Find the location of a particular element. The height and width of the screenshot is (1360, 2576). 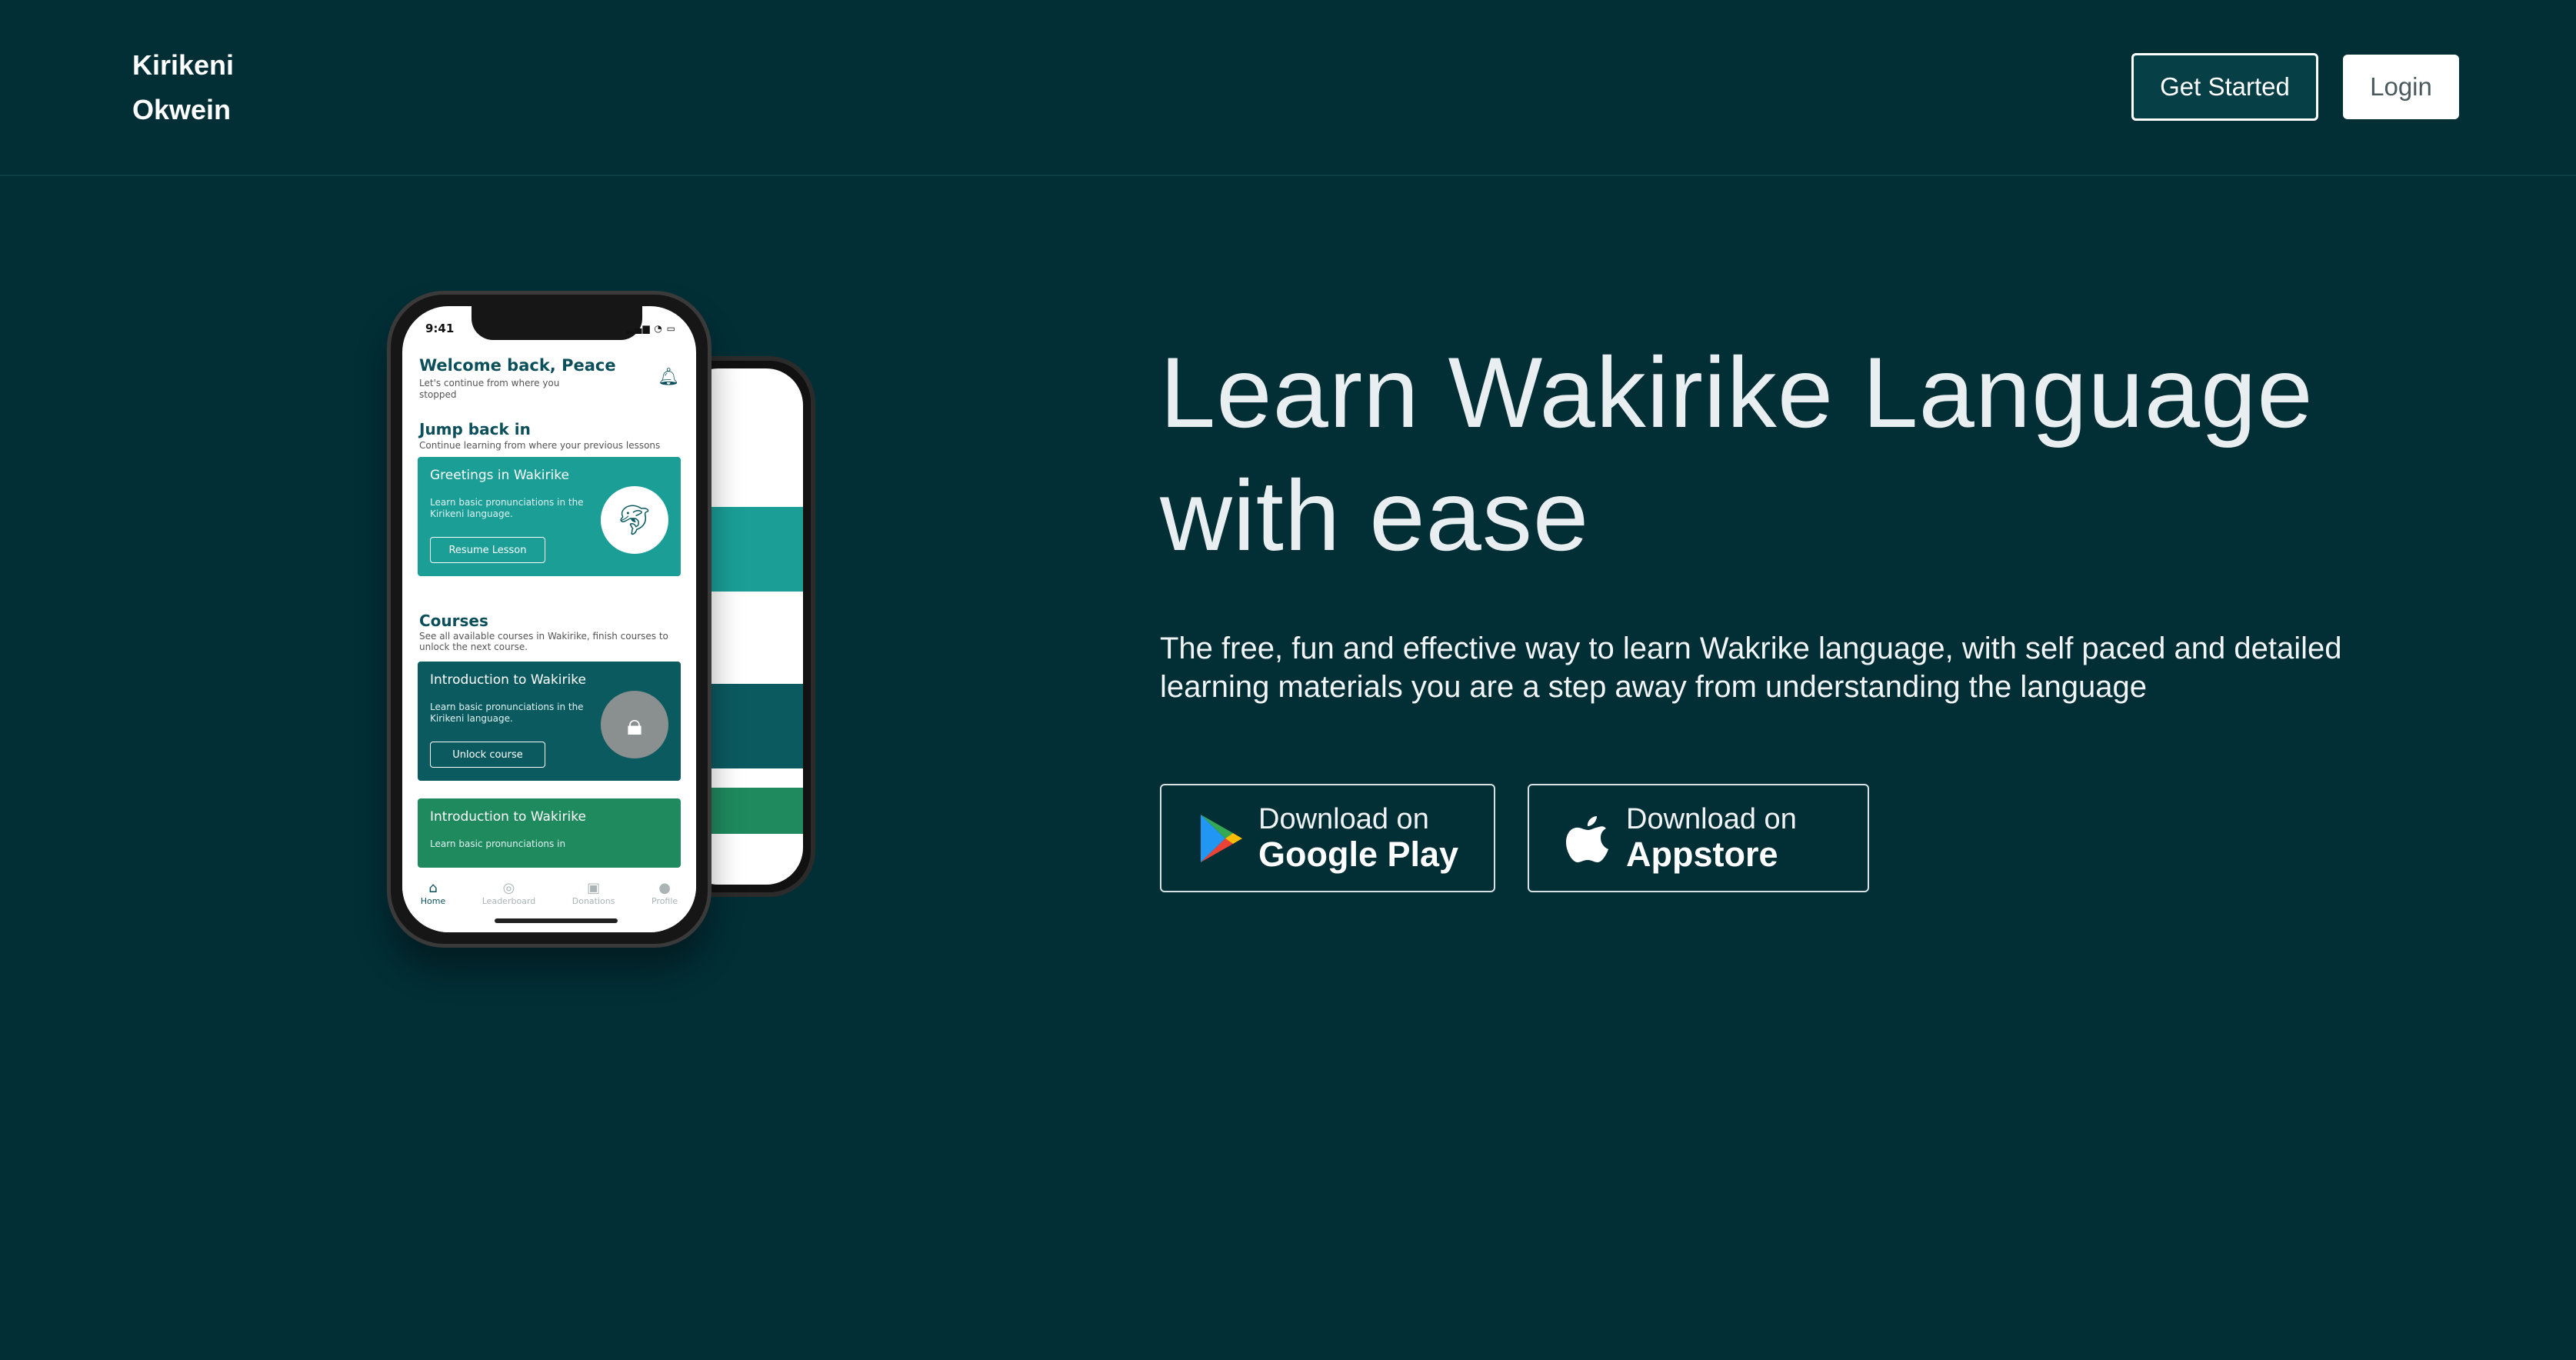

play-small-text: Download on is located at coordinates (1343, 819).